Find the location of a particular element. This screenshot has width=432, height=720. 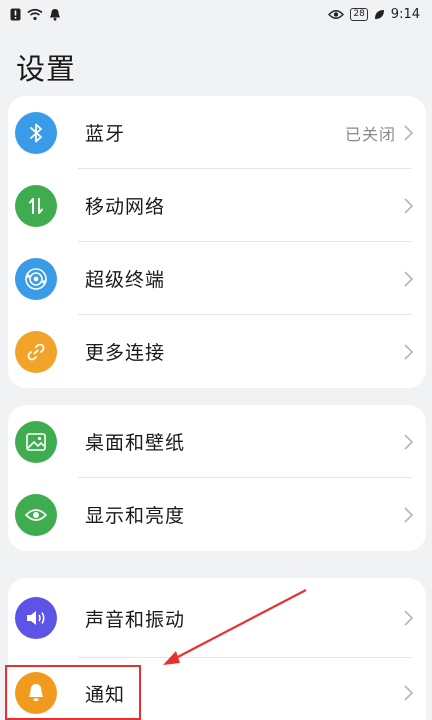

settings-item-label: 移动网络 is located at coordinates (125, 207).